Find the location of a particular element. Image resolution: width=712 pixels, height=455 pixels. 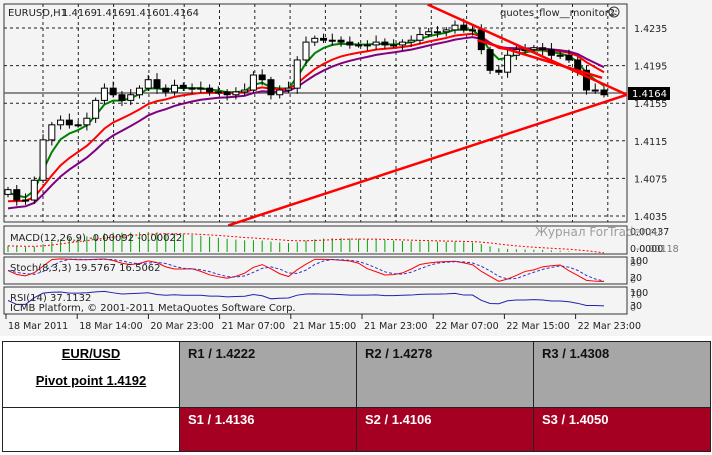

chart-header-high: 1.4169 is located at coordinates (113, 13).